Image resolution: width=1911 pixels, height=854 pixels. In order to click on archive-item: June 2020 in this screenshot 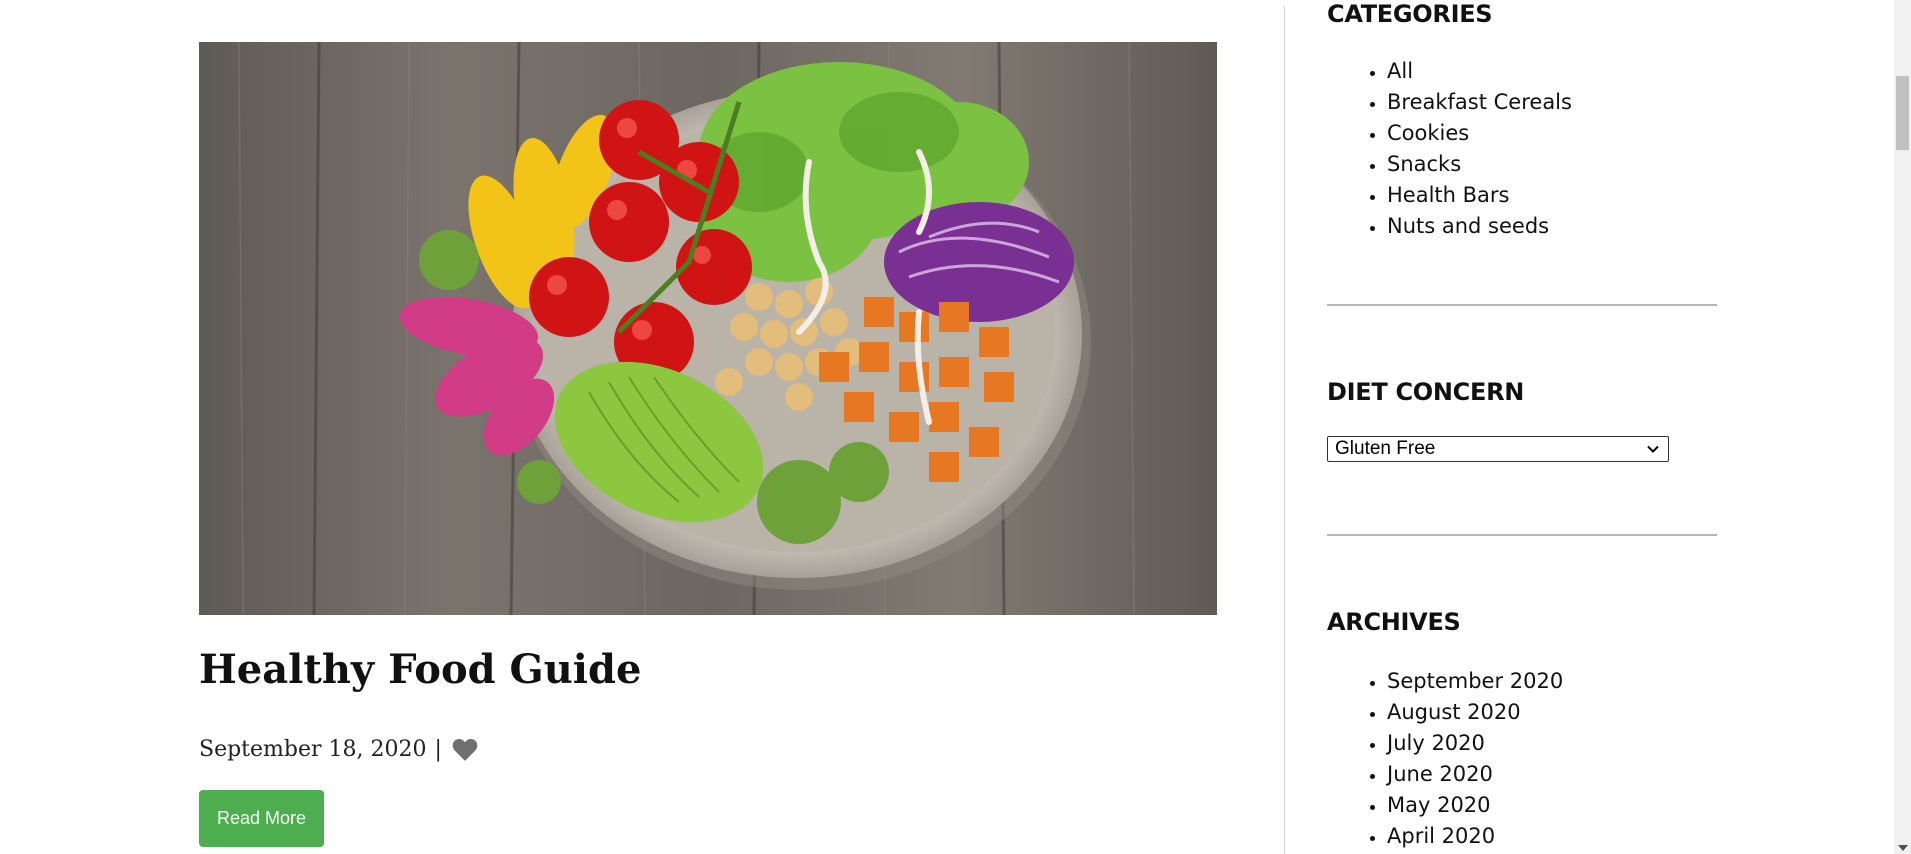, I will do `click(1475, 774)`.